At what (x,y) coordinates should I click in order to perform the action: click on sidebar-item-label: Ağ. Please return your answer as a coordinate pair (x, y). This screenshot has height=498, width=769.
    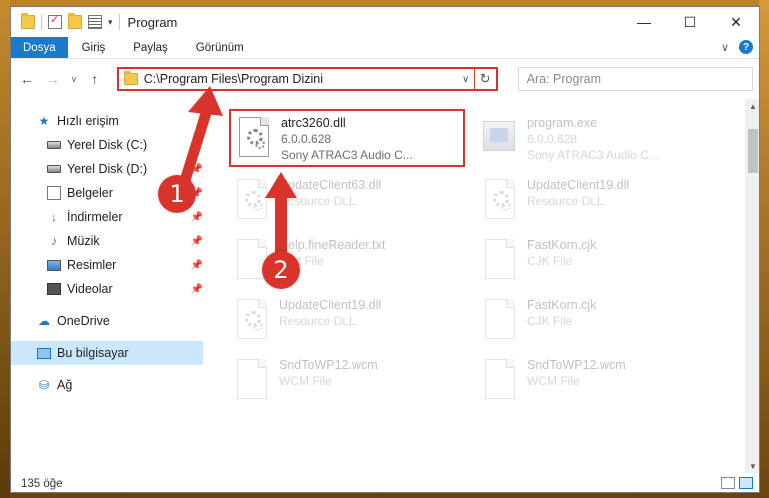
    Looking at the image, I should click on (65, 385).